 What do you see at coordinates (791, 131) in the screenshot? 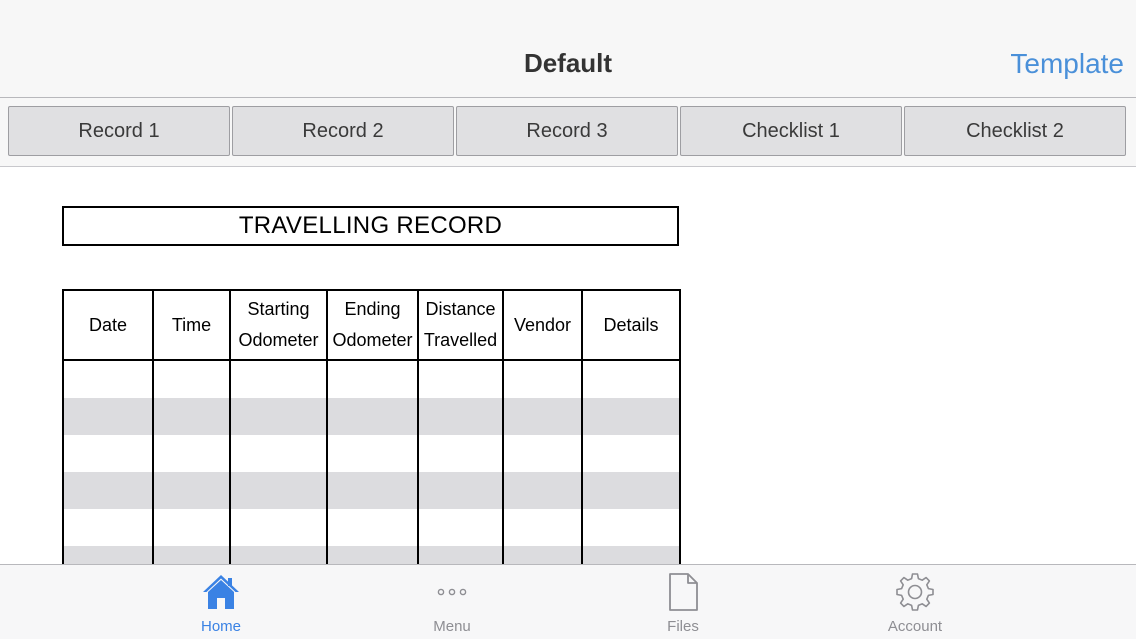
I see `tab-checklist-1: Checklist 1` at bounding box center [791, 131].